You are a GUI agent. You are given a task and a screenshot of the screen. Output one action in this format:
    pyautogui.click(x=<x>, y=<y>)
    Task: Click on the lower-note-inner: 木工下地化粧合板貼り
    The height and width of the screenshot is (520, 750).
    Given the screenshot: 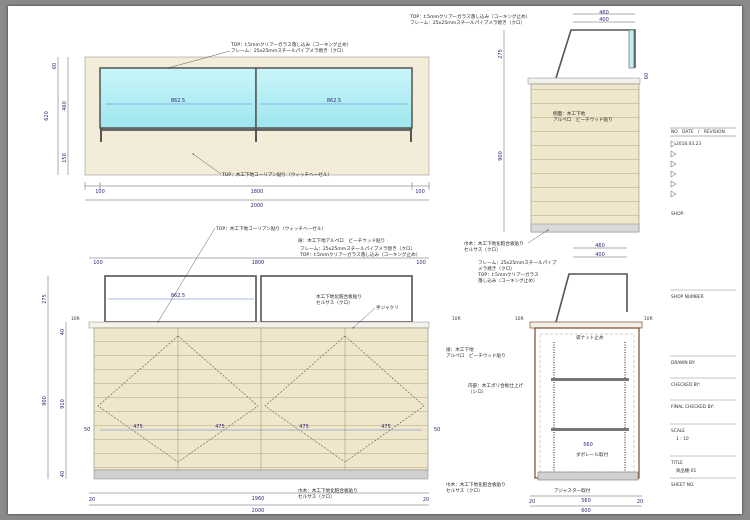 What is the action you would take?
    pyautogui.click(x=339, y=296)
    